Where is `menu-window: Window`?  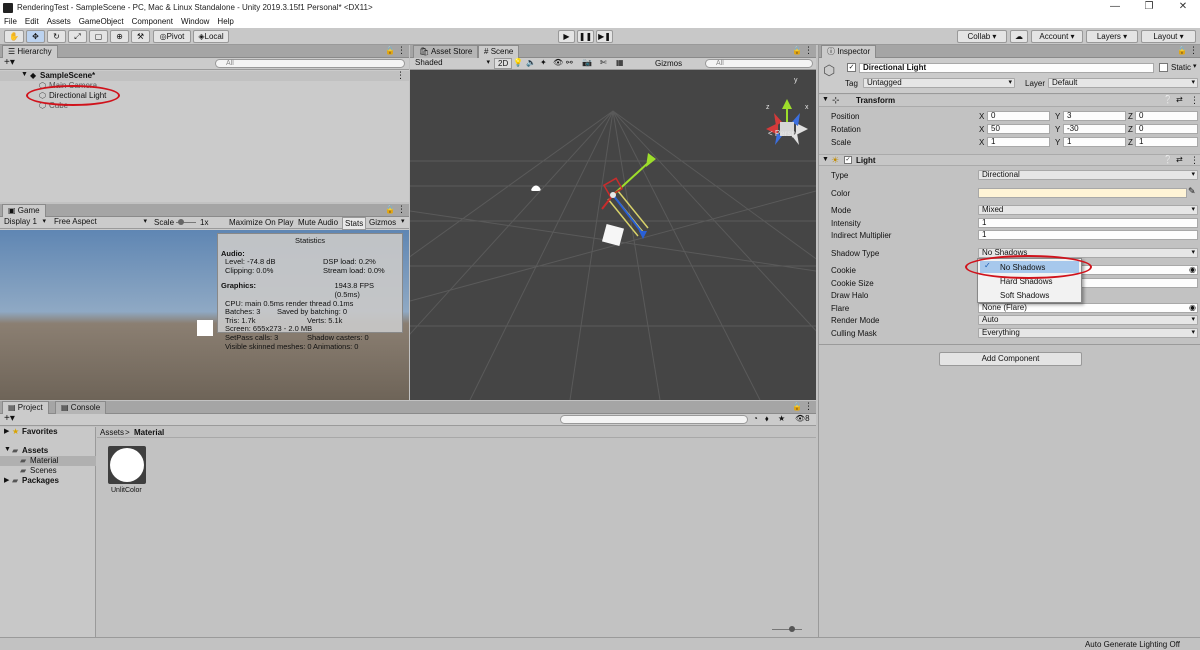
menu-window: Window is located at coordinates (195, 21).